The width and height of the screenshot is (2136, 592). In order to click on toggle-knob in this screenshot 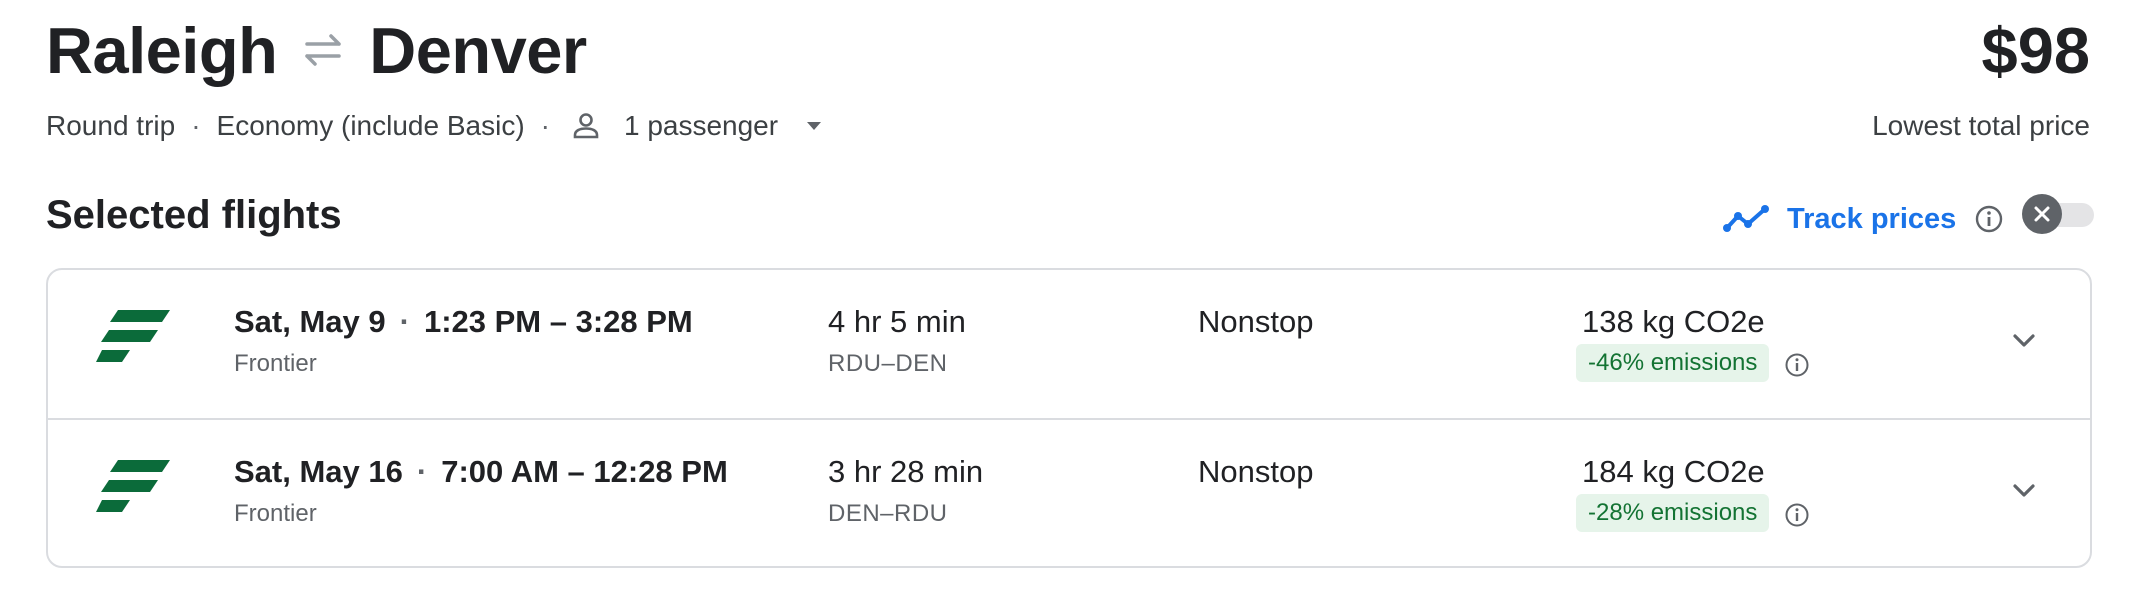, I will do `click(2042, 214)`.